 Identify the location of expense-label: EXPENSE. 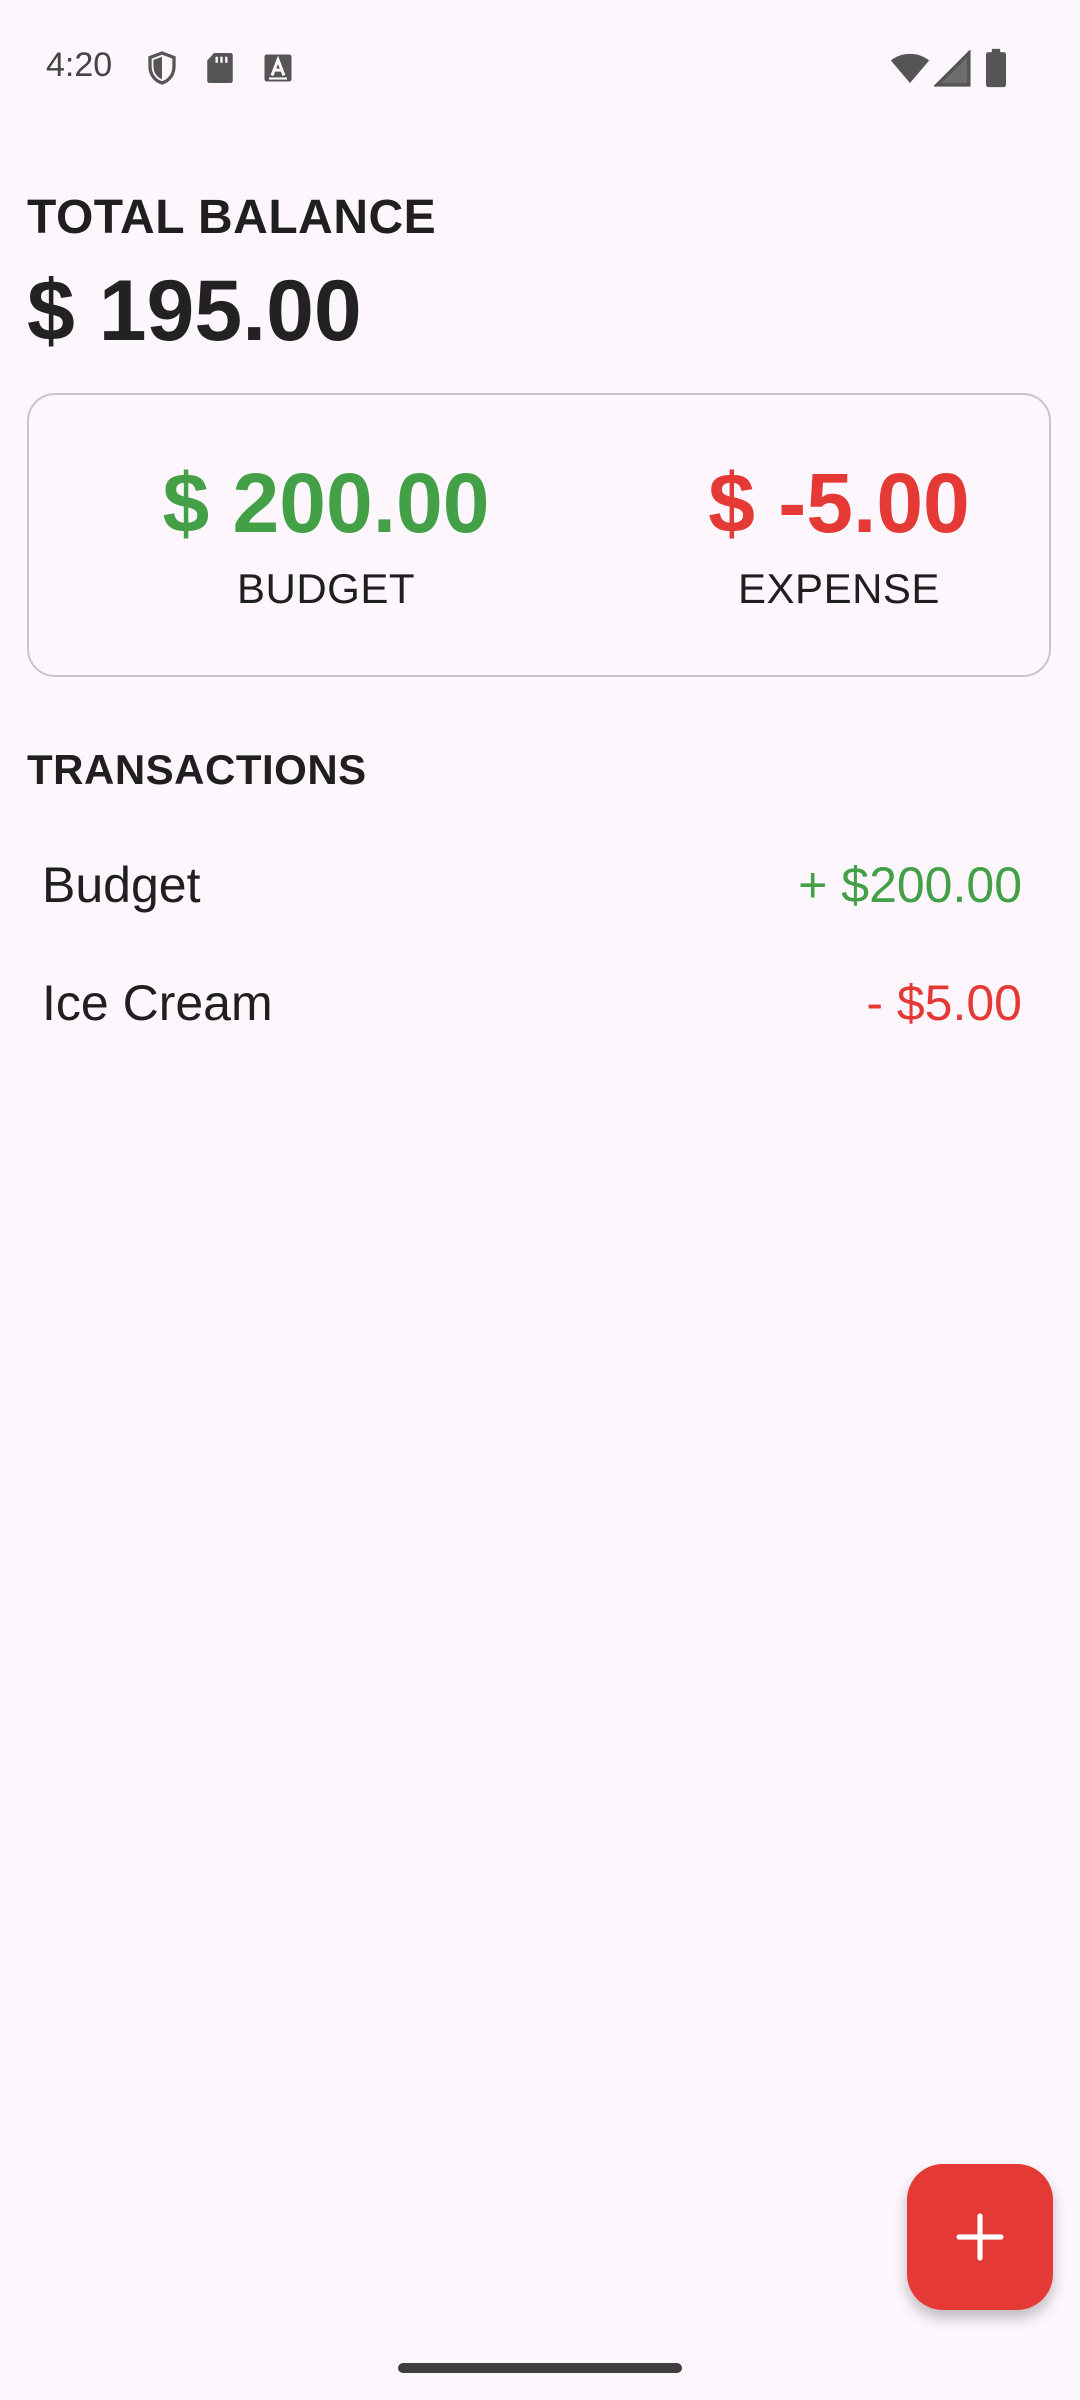
(839, 588).